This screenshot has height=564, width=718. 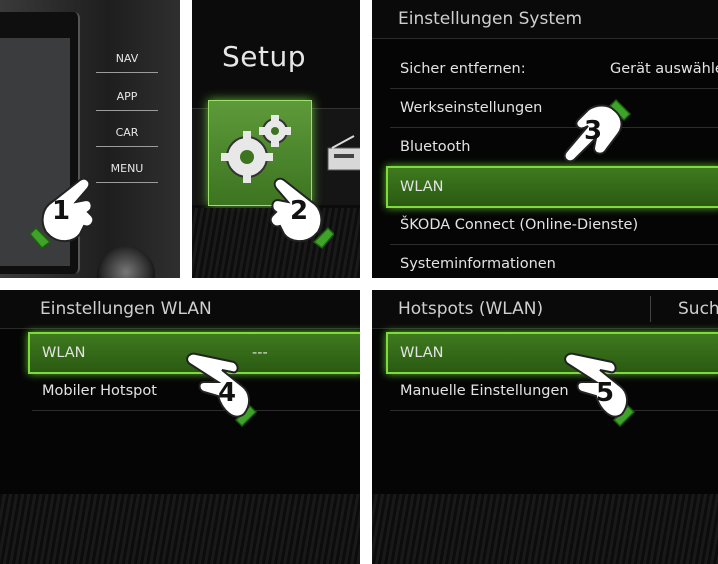 What do you see at coordinates (605, 393) in the screenshot?
I see `step-number: 5` at bounding box center [605, 393].